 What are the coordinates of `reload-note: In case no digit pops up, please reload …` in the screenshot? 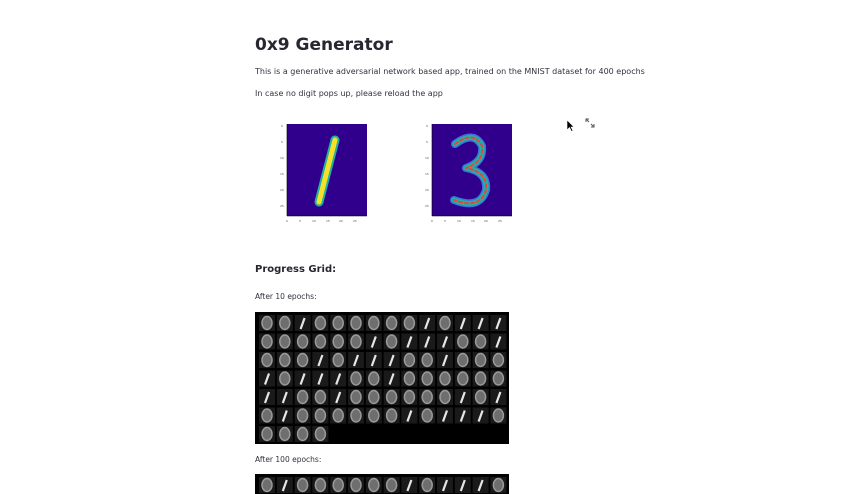 It's located at (349, 93).